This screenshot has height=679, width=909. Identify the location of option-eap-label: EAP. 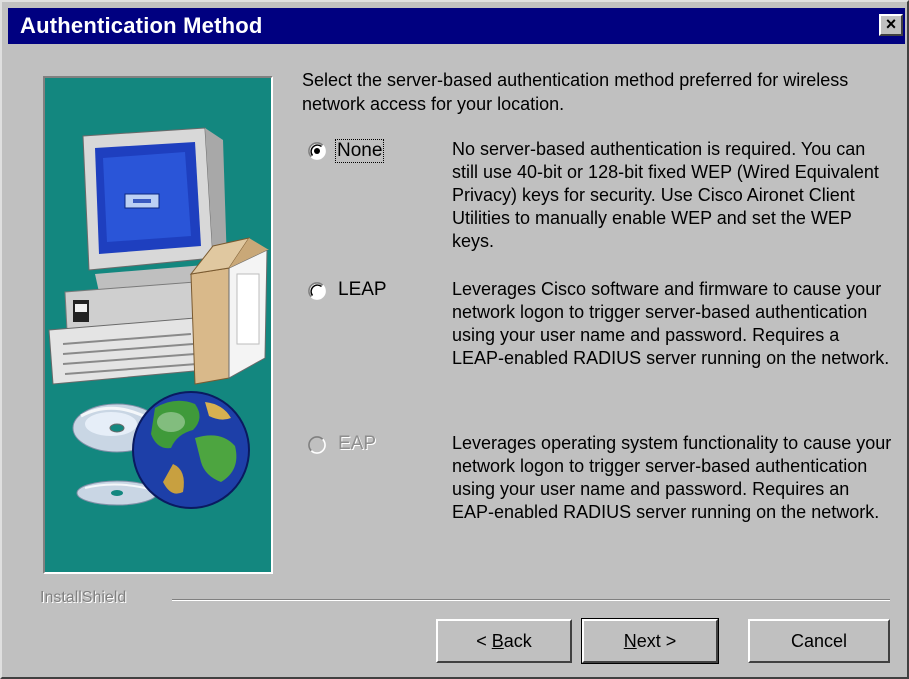
(357, 444).